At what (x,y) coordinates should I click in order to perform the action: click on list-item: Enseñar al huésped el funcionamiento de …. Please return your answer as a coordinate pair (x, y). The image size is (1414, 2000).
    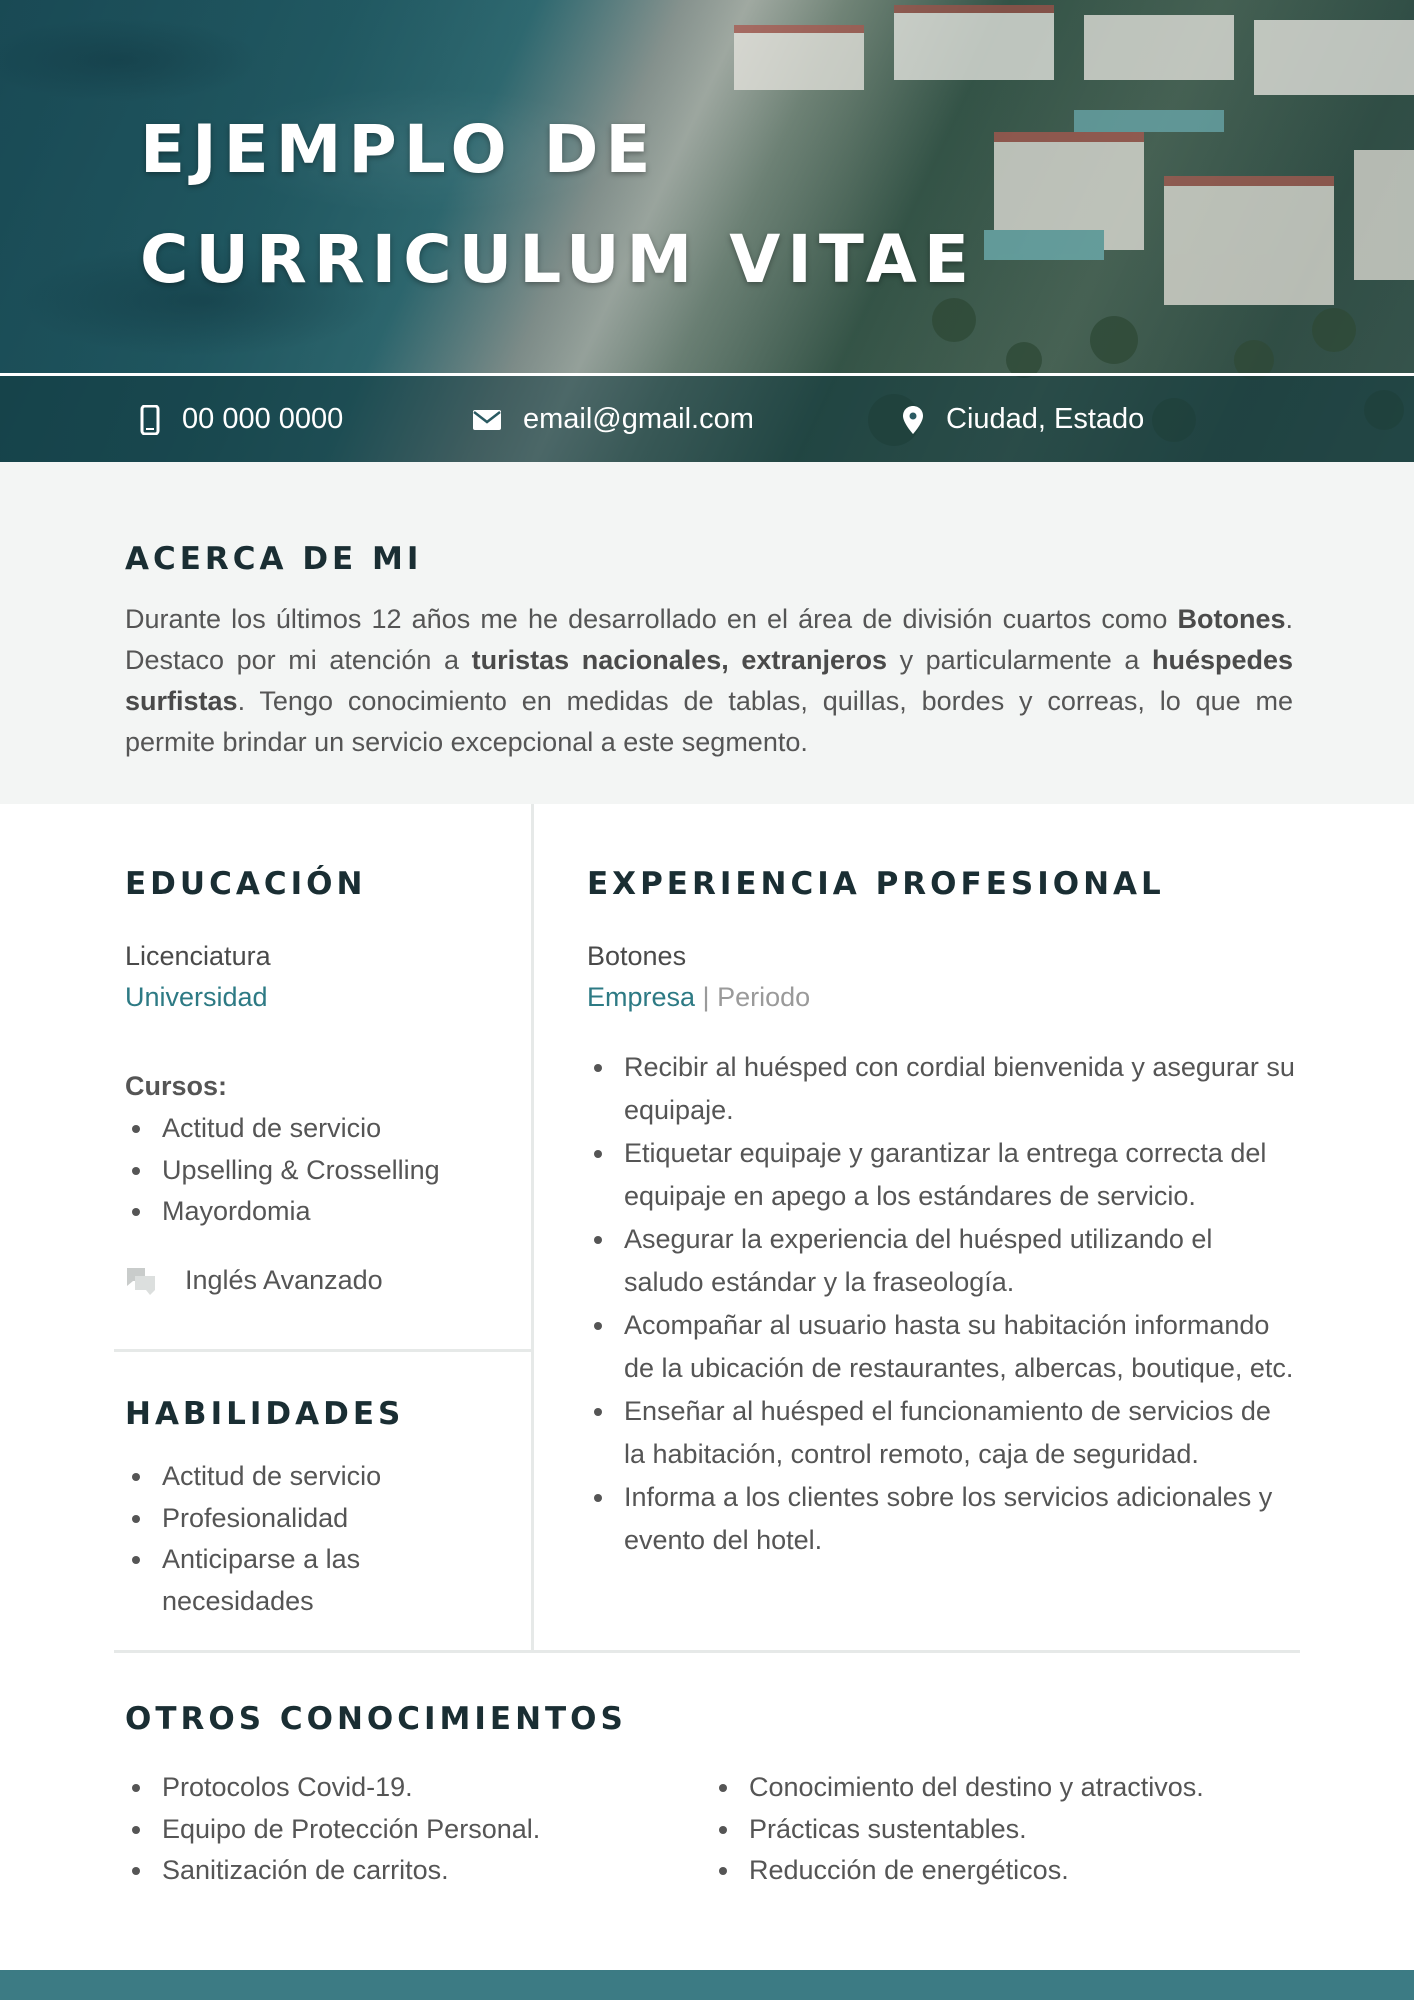
    Looking at the image, I should click on (942, 1433).